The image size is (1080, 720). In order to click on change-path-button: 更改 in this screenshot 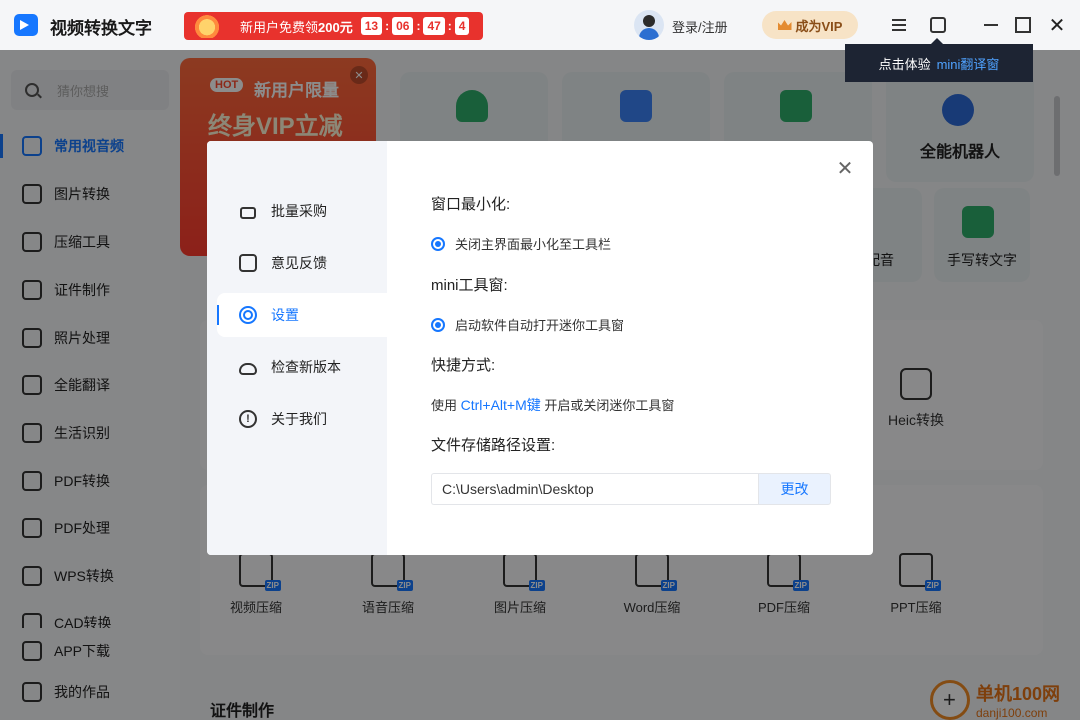, I will do `click(794, 489)`.